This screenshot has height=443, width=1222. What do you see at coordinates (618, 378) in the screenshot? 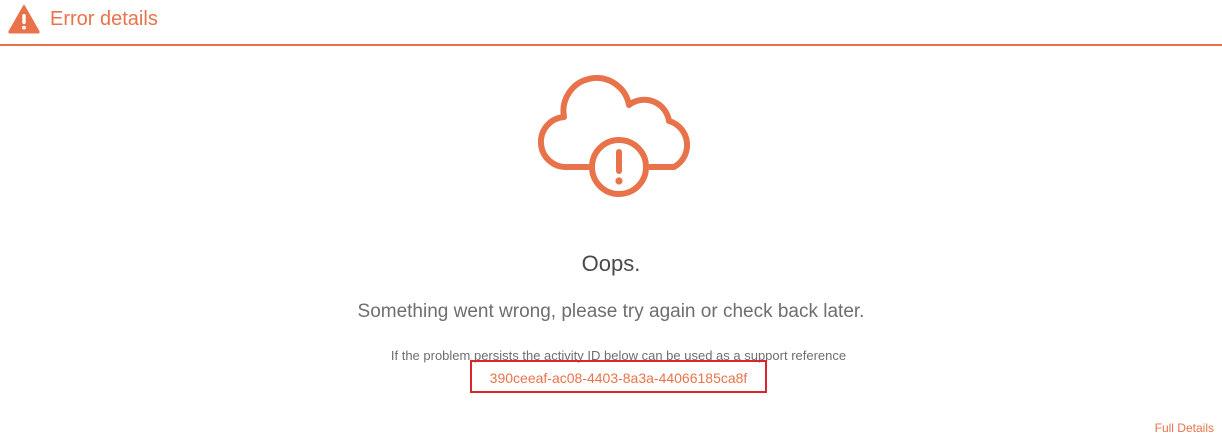
I see `activity-id: 390ceeaf-ac08-4403-8a3a-44066185ca8f` at bounding box center [618, 378].